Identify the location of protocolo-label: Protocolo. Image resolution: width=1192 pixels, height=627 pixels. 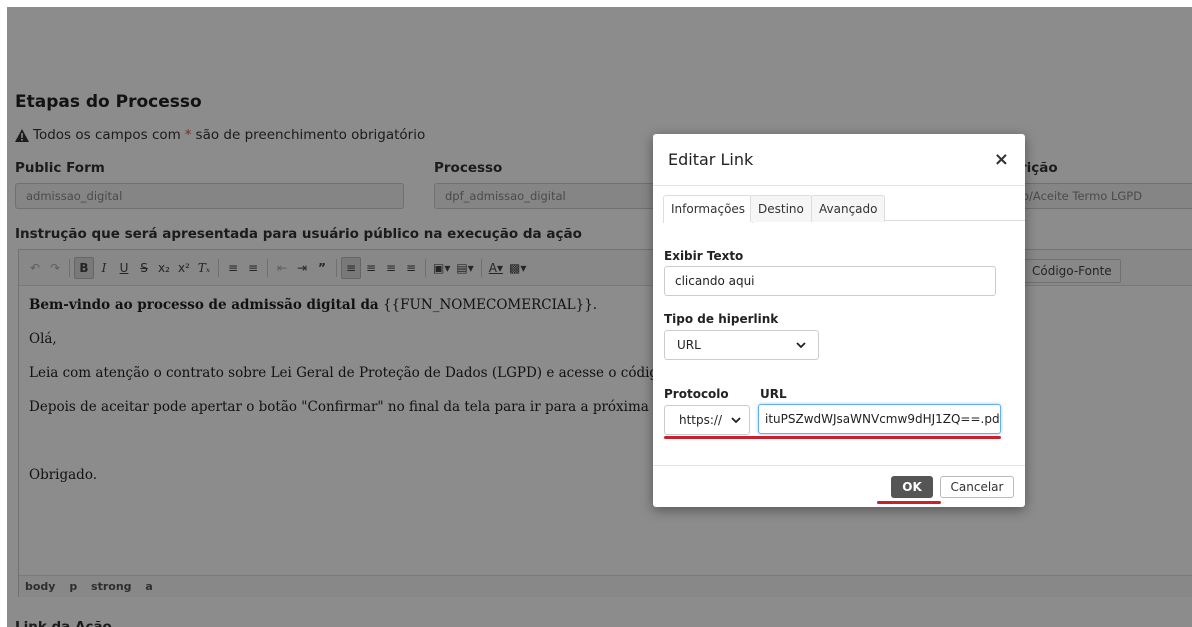
(696, 394).